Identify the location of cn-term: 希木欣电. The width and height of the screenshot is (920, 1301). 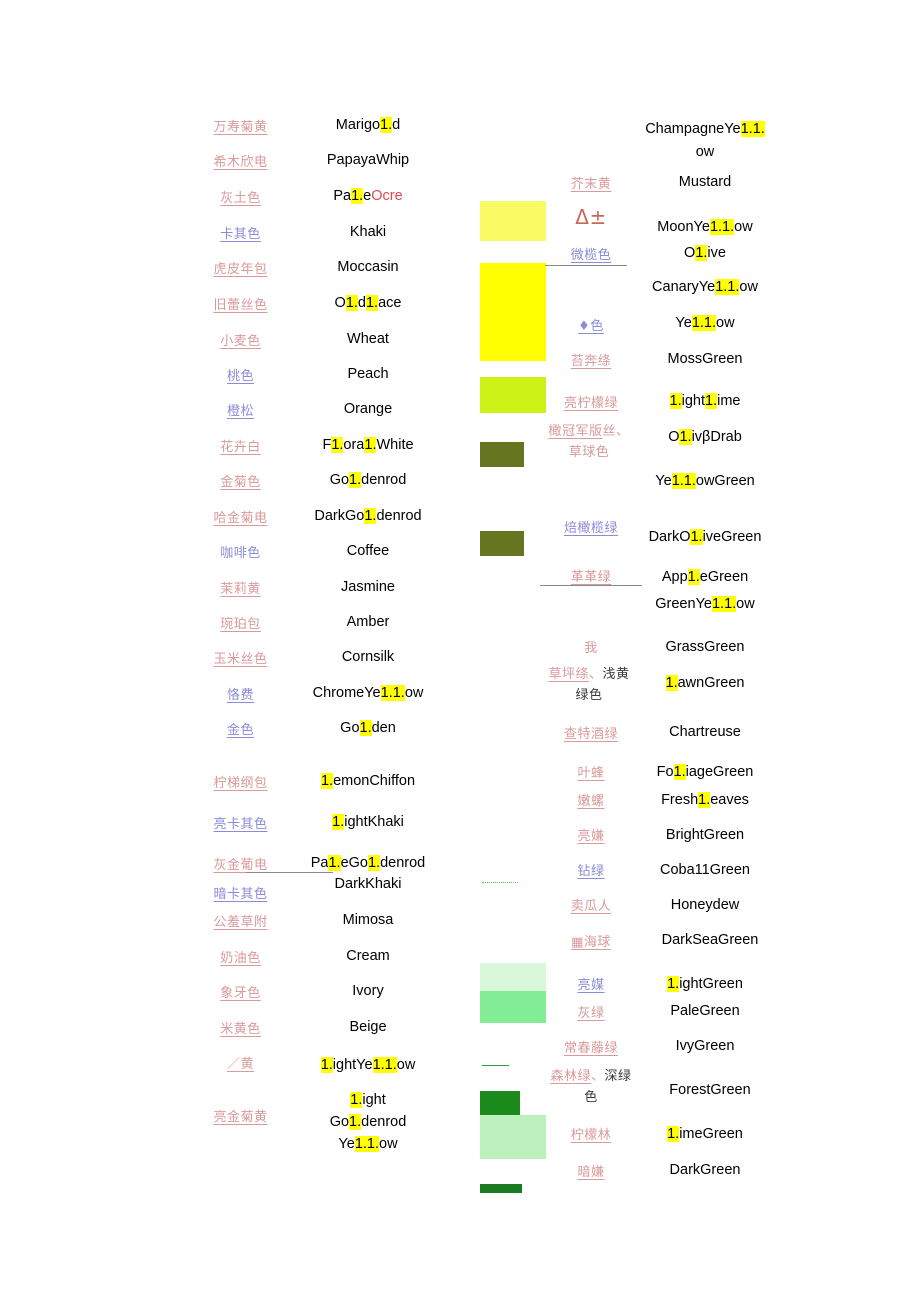
(240, 162).